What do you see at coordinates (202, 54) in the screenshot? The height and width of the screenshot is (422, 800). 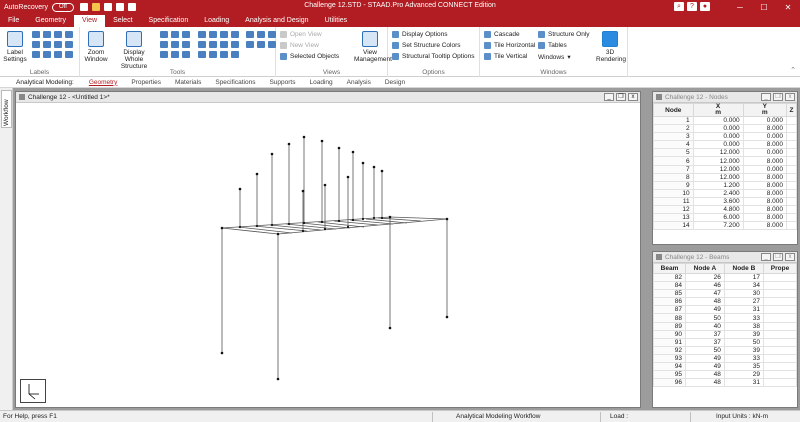 I see `rotate-y-icon` at bounding box center [202, 54].